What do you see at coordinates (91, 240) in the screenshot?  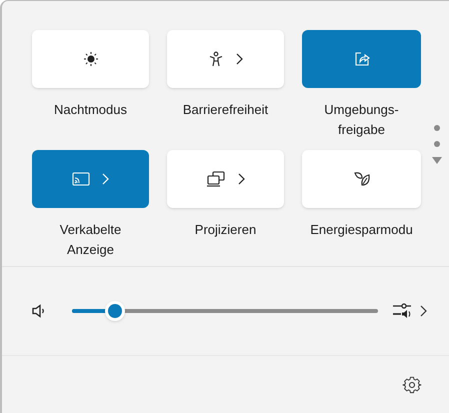 I see `tile-label: Verkabelte Anzeige` at bounding box center [91, 240].